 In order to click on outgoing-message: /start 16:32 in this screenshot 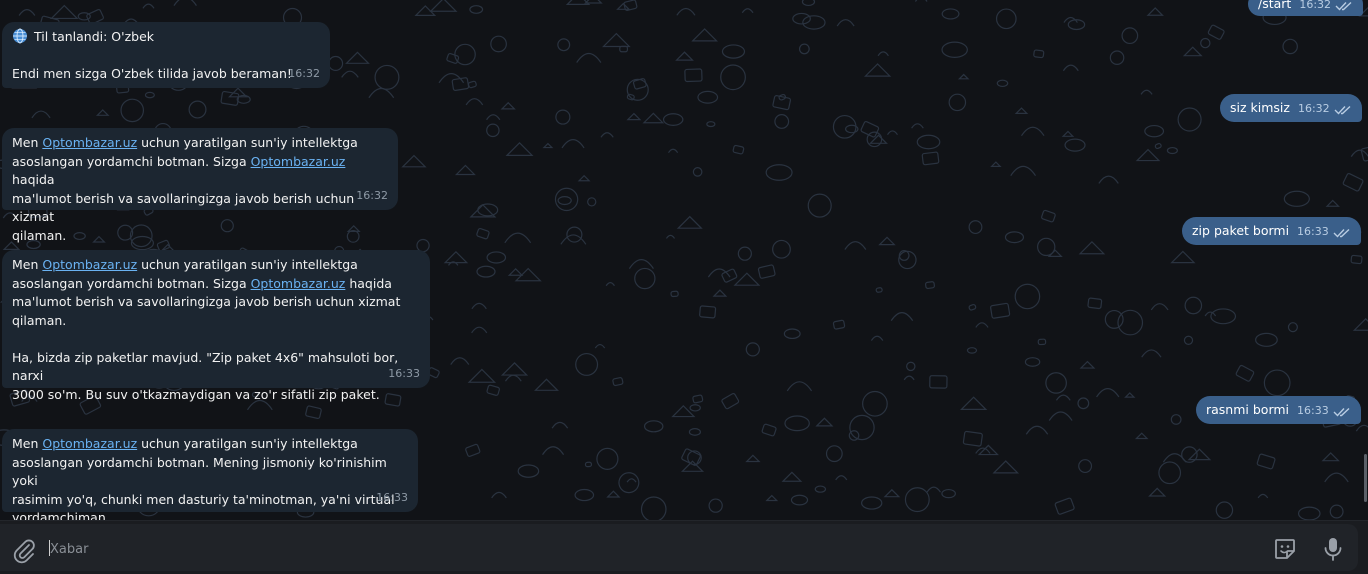, I will do `click(1306, 8)`.